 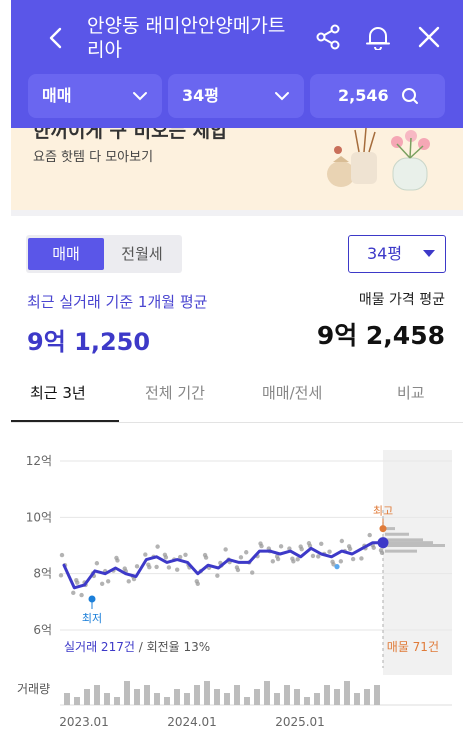 What do you see at coordinates (200, 95) in the screenshot?
I see `size-filter-label: 34평` at bounding box center [200, 95].